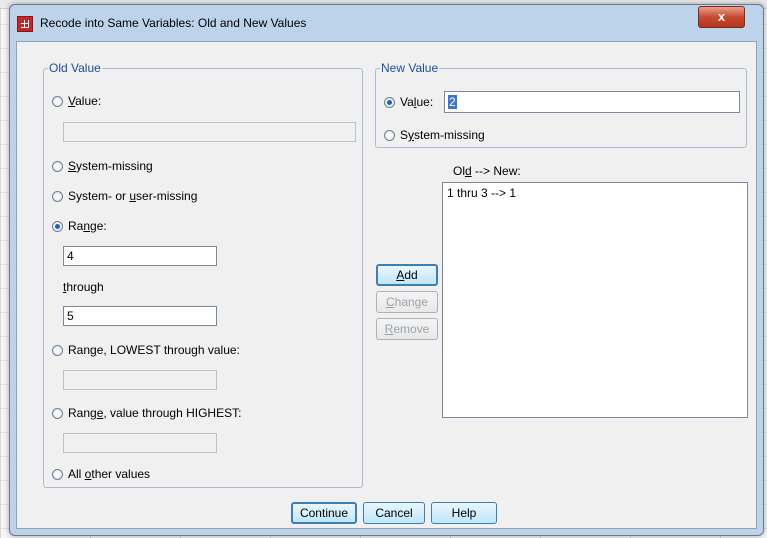 Image resolution: width=767 pixels, height=538 pixels. What do you see at coordinates (389, 135) in the screenshot?
I see `new-system-missing-radio-circle` at bounding box center [389, 135].